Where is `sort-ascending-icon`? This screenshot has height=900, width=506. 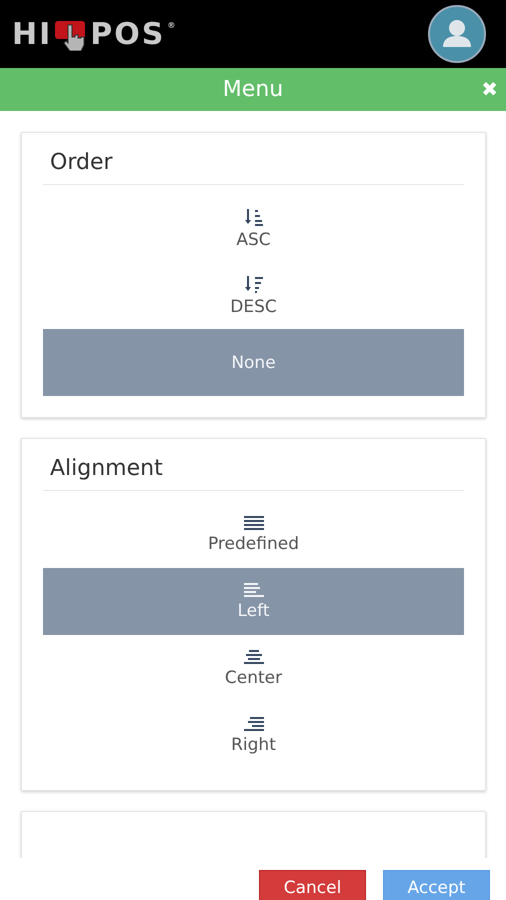 sort-ascending-icon is located at coordinates (254, 217).